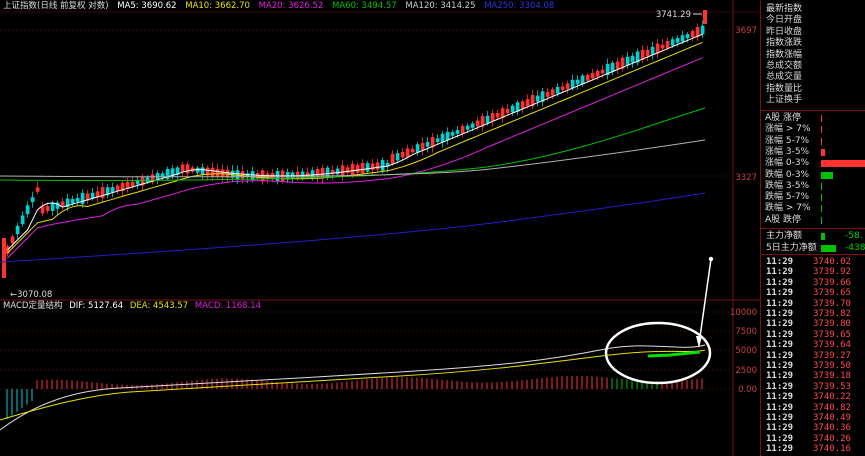  What do you see at coordinates (746, 332) in the screenshot?
I see `macd-axis-label: 7500` at bounding box center [746, 332].